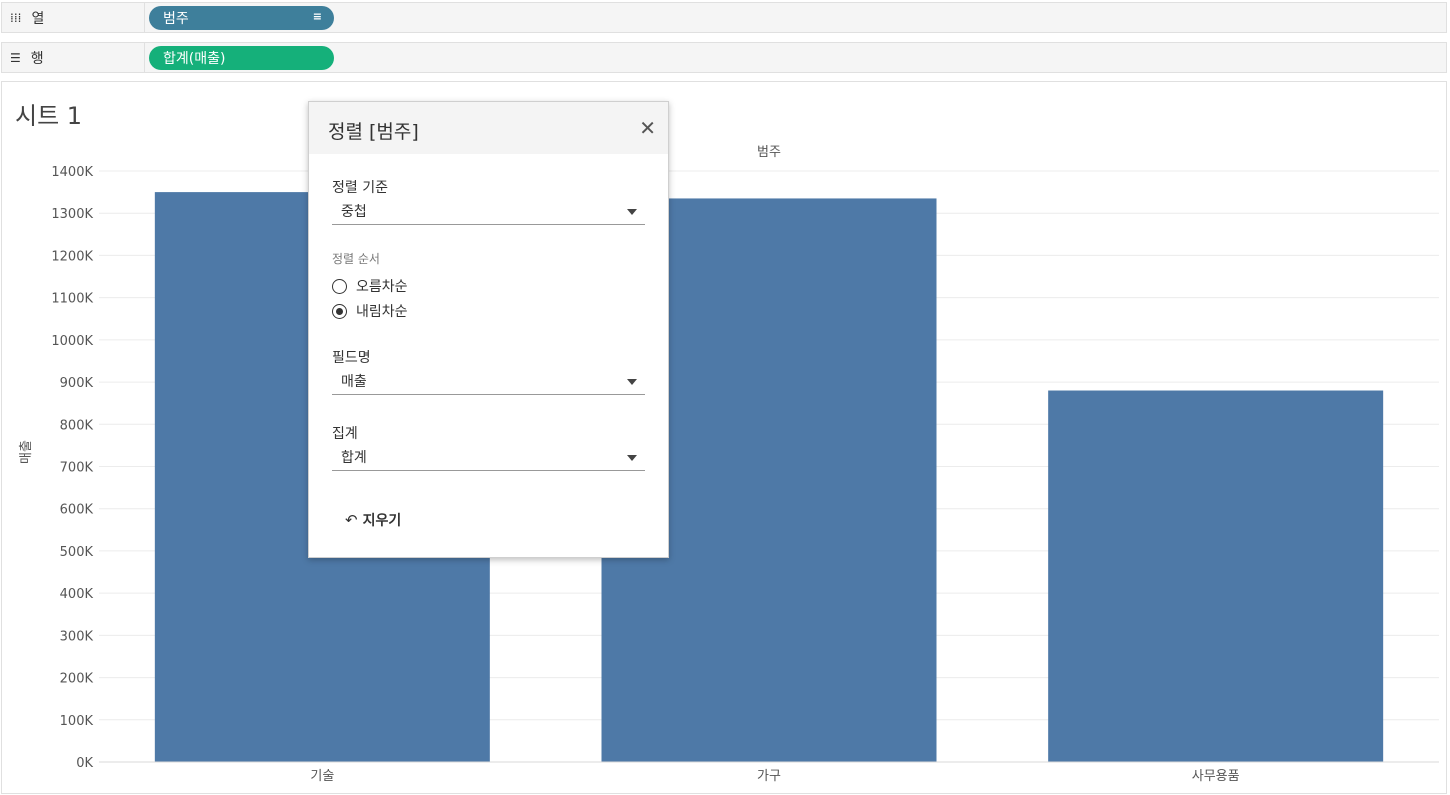  I want to click on dialog-title: 정렬 [범주], so click(373, 132).